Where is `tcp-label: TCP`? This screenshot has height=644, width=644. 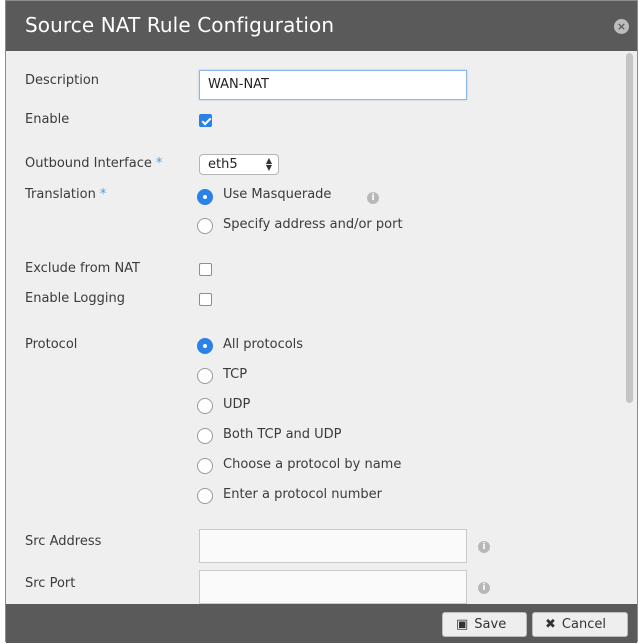 tcp-label: TCP is located at coordinates (235, 374).